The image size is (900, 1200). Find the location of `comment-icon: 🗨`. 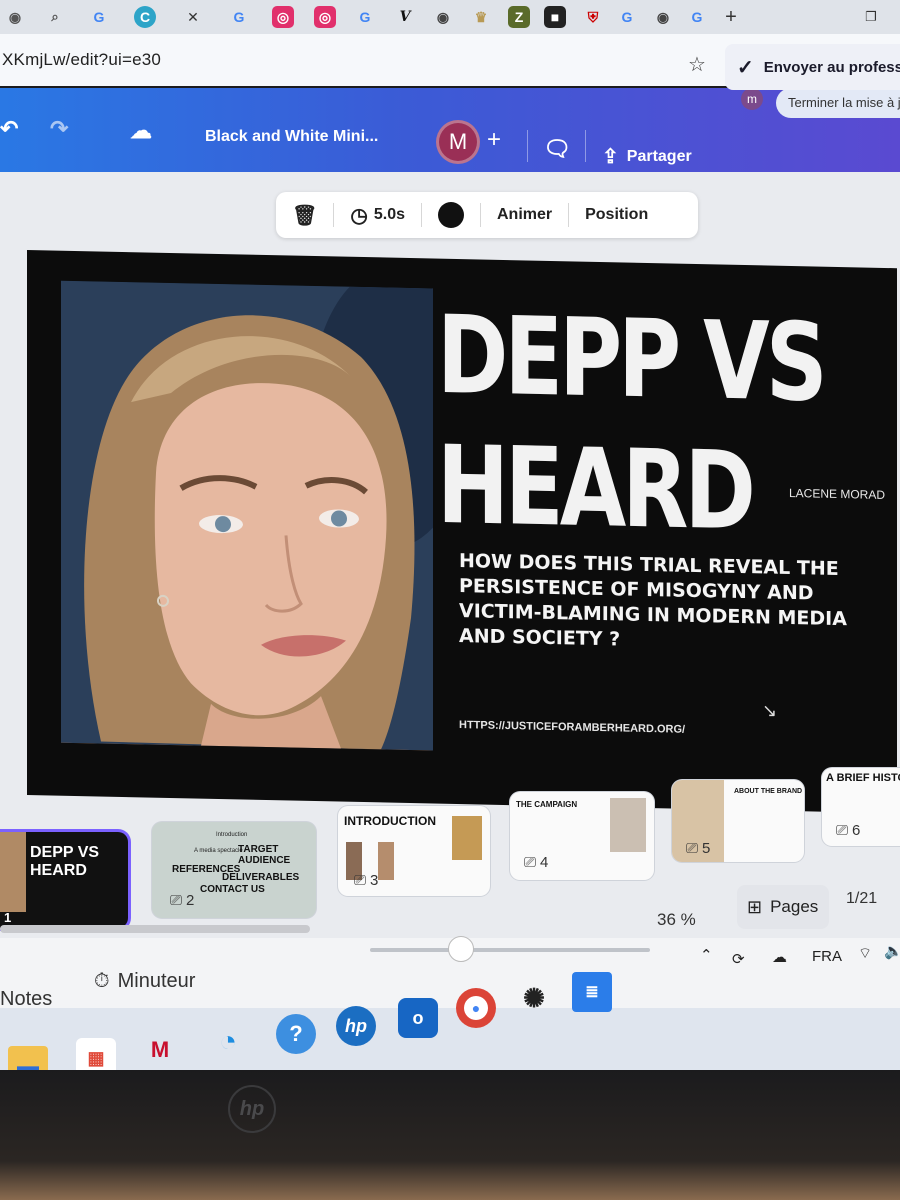

comment-icon: 🗨 is located at coordinates (557, 149).